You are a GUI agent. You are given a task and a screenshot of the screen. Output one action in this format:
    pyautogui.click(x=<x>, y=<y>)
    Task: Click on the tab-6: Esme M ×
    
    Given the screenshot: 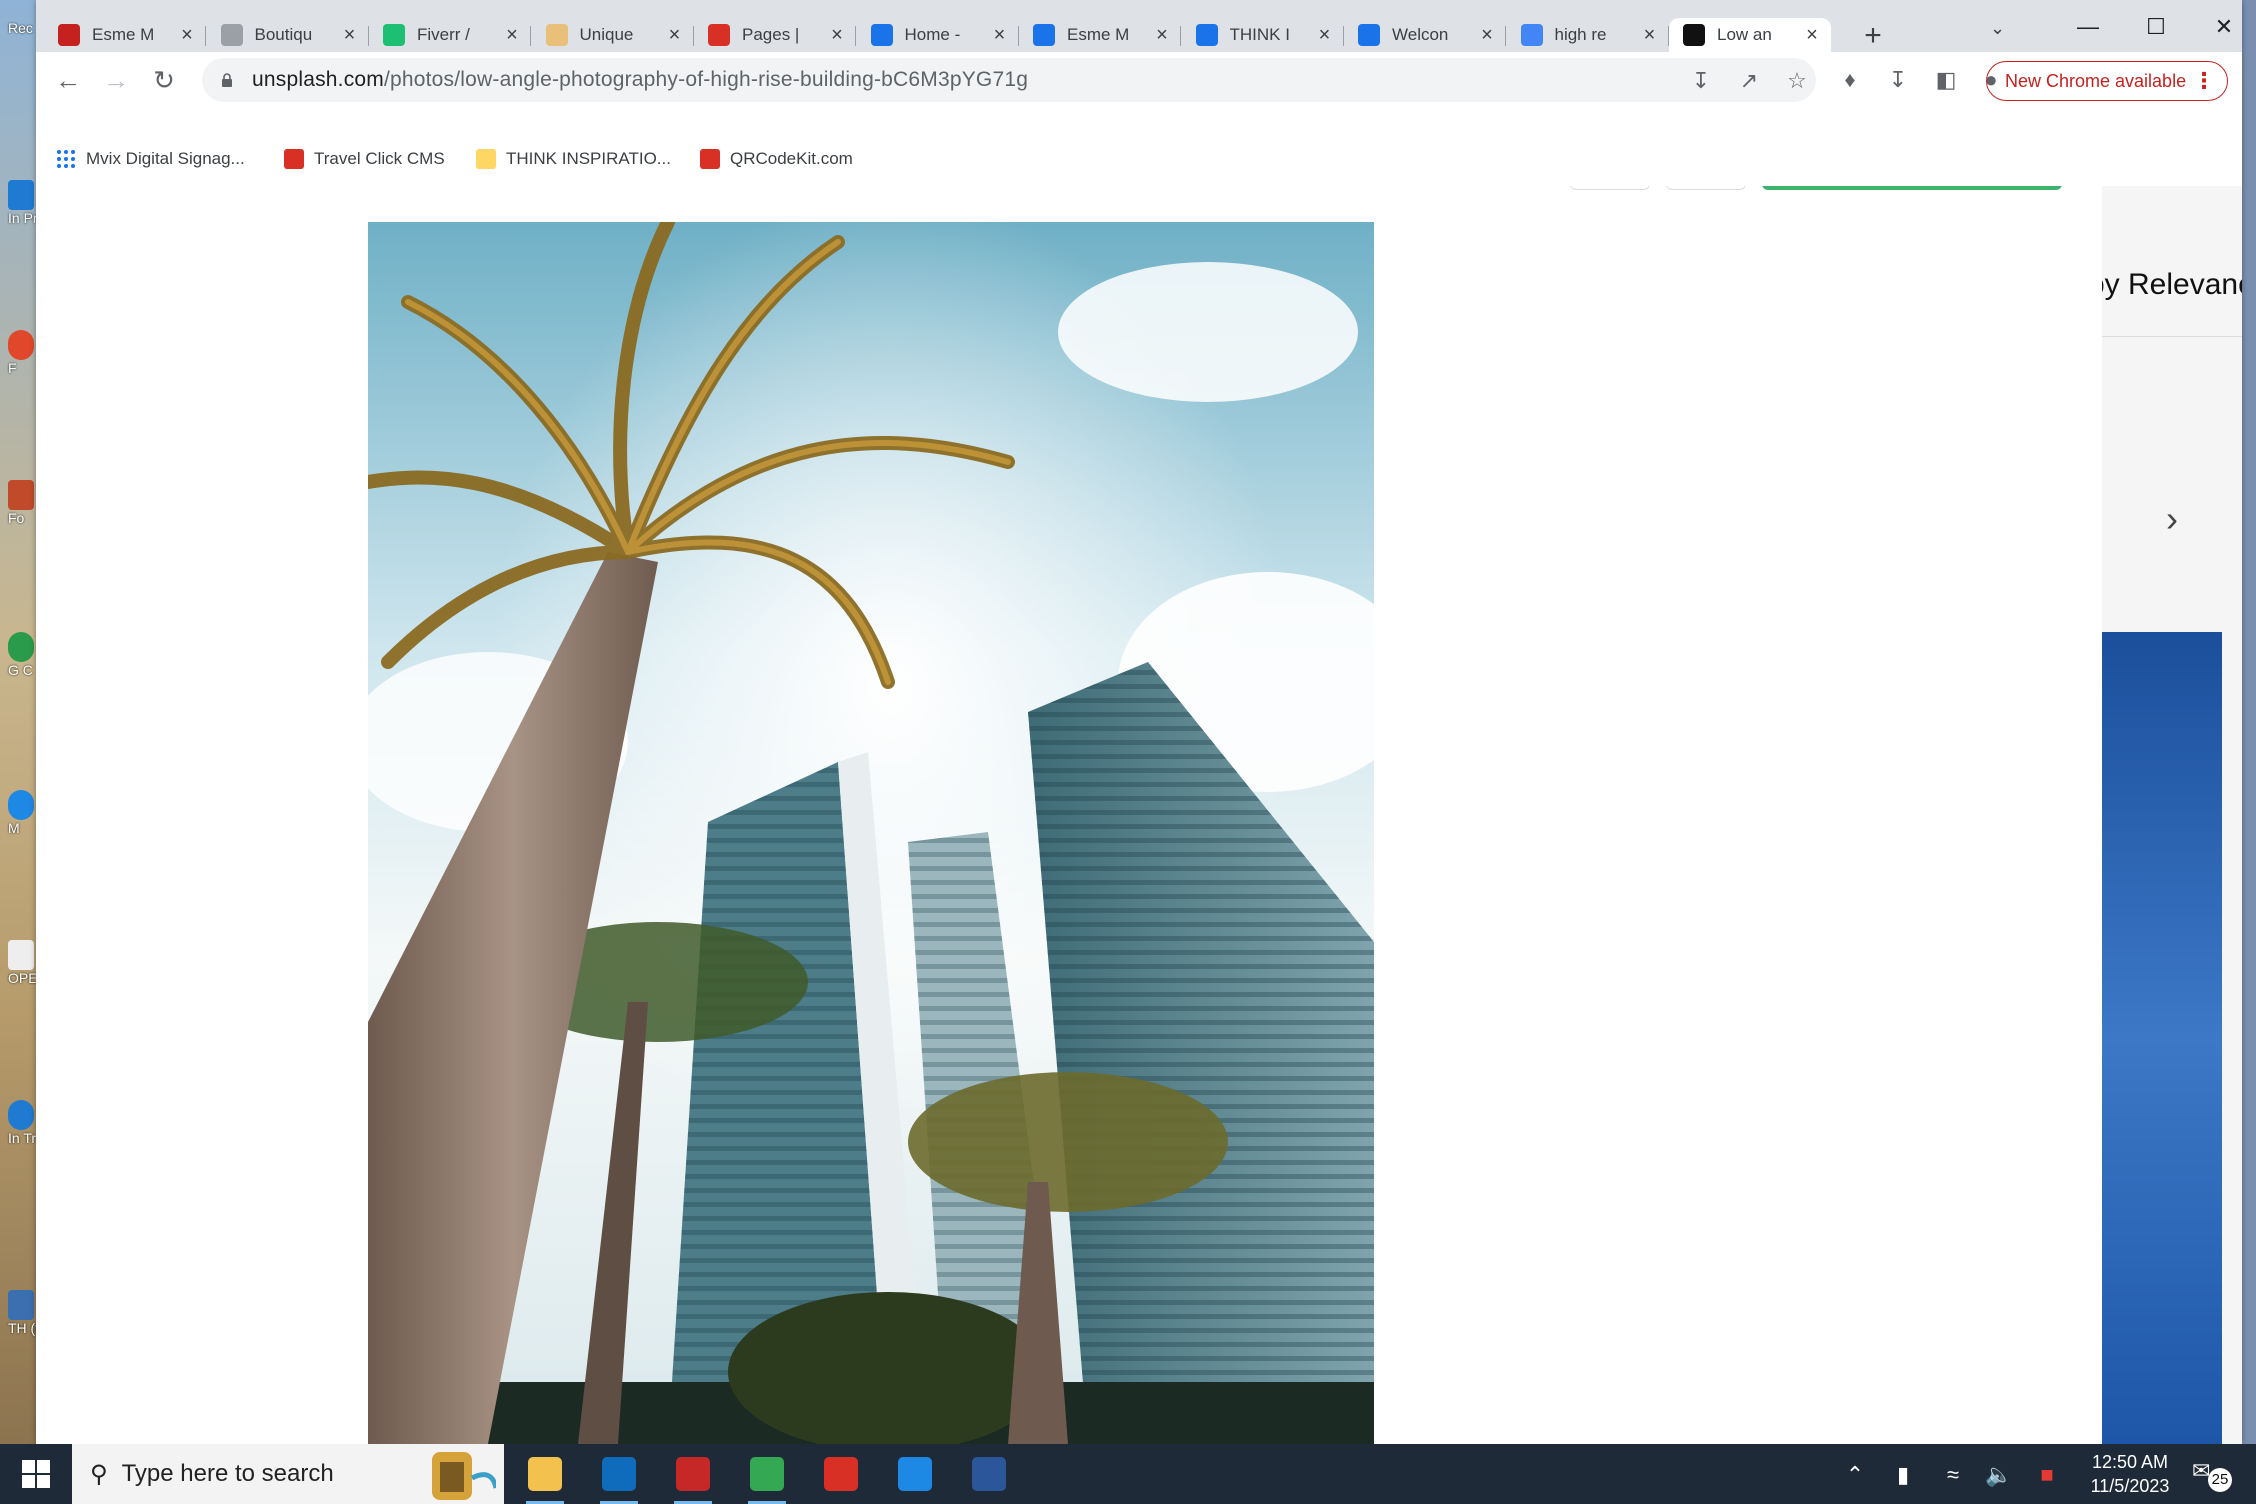 What is the action you would take?
    pyautogui.click(x=1100, y=35)
    